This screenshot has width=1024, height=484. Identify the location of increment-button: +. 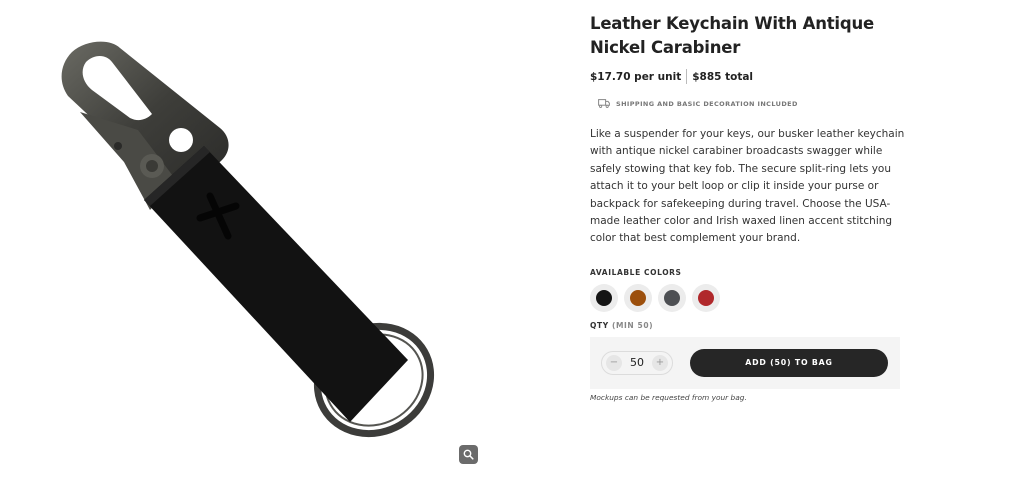
(660, 362).